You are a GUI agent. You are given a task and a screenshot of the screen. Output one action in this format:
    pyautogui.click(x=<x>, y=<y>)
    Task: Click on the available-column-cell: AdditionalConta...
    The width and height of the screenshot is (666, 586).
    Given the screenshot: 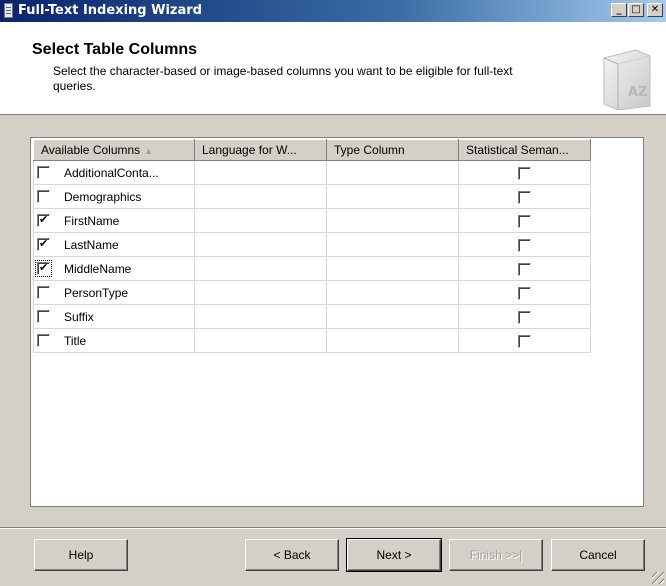 What is the action you would take?
    pyautogui.click(x=114, y=172)
    